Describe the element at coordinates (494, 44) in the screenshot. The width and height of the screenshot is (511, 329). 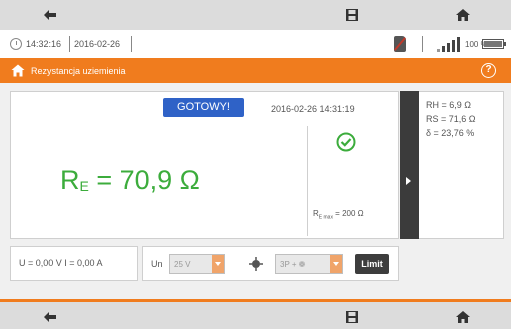
I see `battery-icon` at that location.